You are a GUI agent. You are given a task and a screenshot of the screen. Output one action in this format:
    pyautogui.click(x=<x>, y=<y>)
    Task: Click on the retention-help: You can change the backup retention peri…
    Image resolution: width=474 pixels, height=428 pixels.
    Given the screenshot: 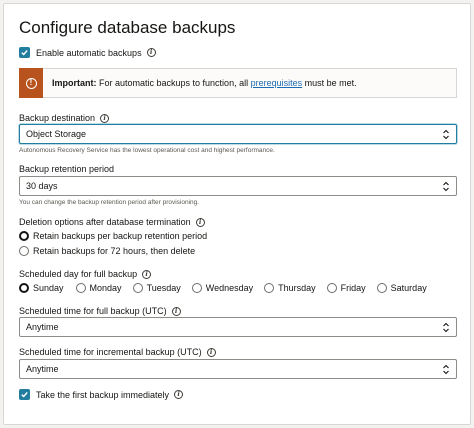 What is the action you would take?
    pyautogui.click(x=109, y=202)
    